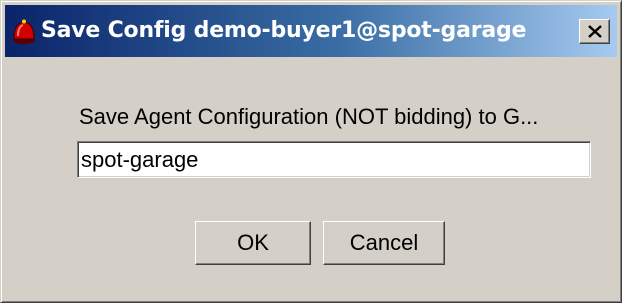  What do you see at coordinates (24, 31) in the screenshot?
I see `red-bell-icon` at bounding box center [24, 31].